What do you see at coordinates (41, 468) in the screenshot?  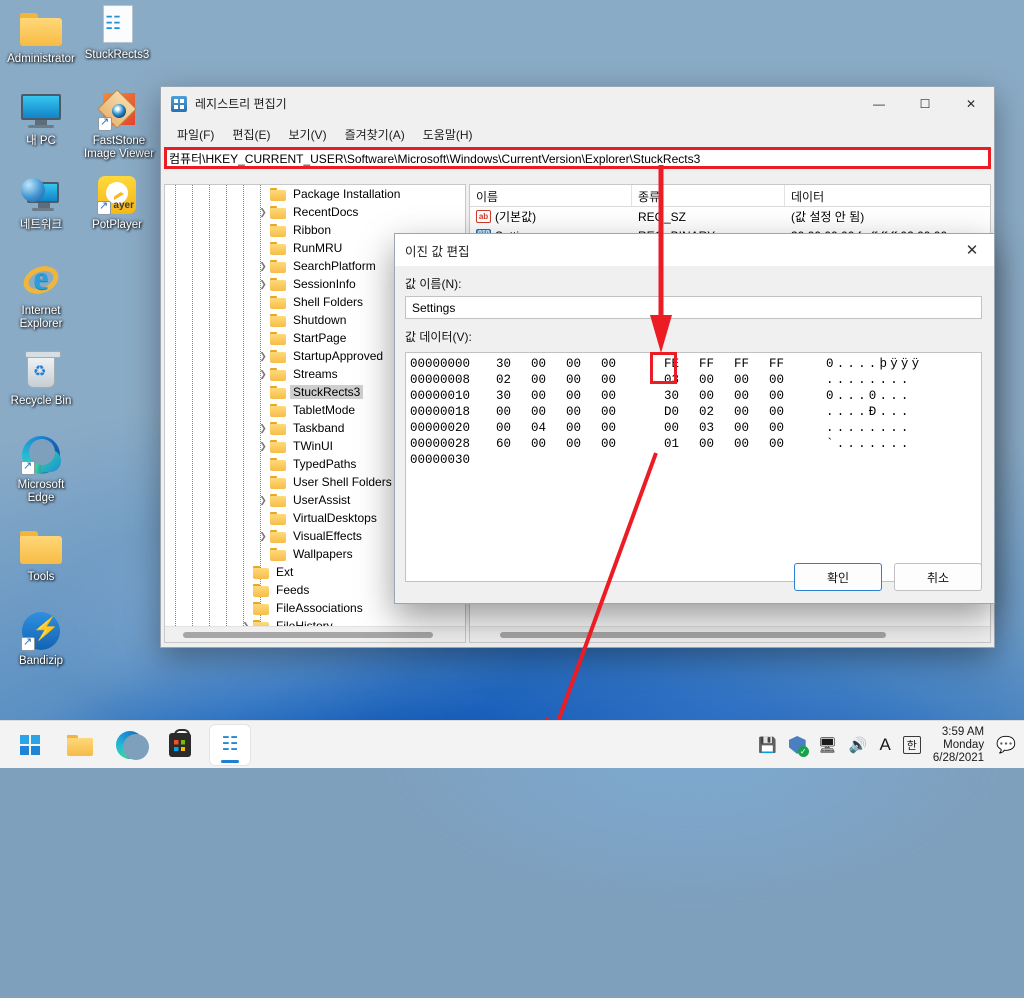 I see `desktop-icon-microsoft-edge: Microsoft Edge` at bounding box center [41, 468].